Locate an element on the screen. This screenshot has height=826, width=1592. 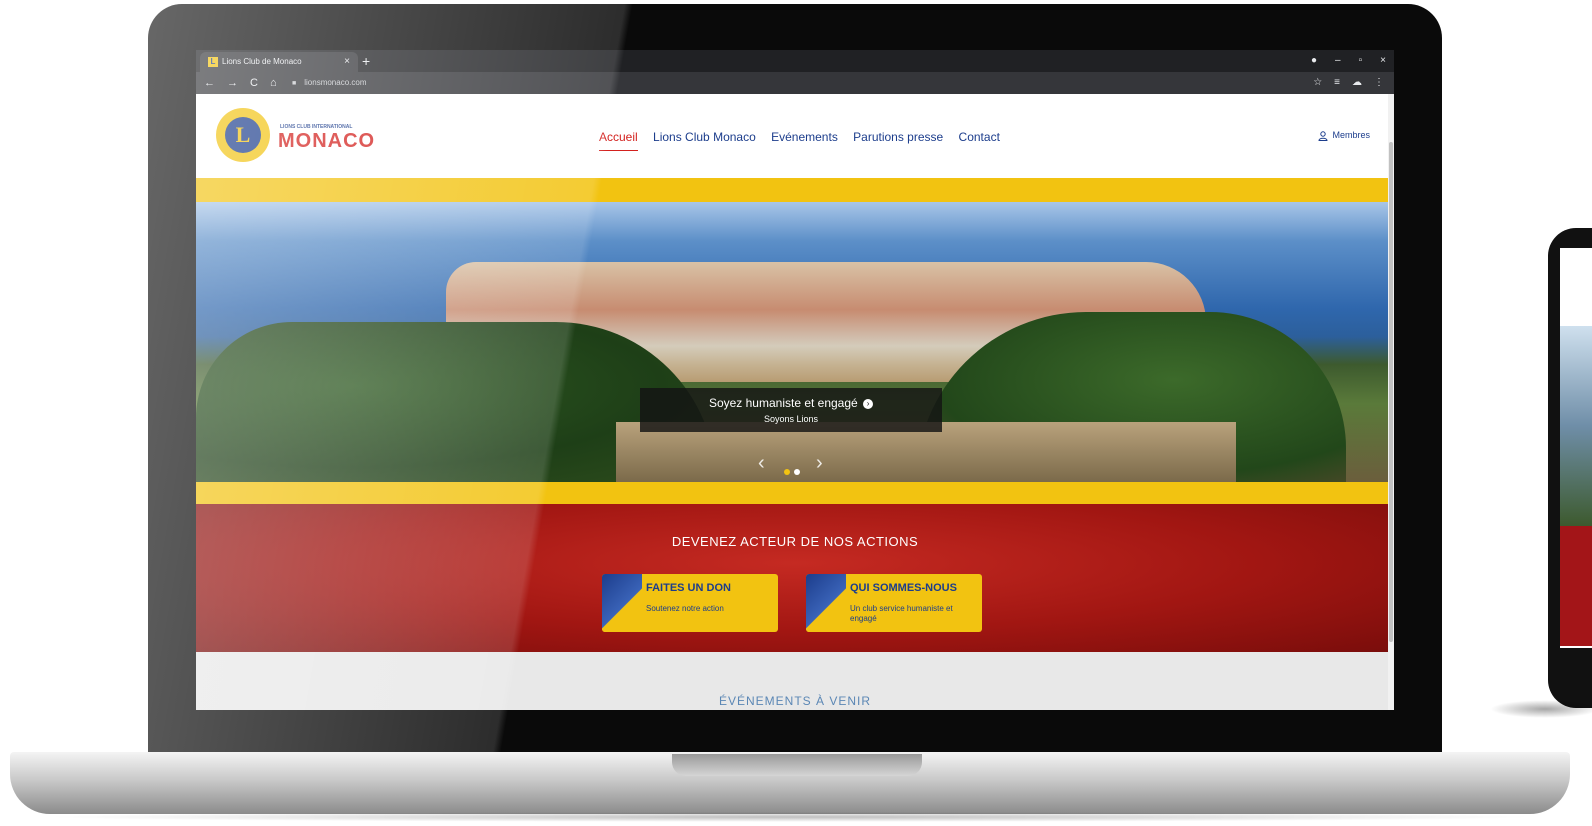
minimize-button: – is located at coordinates (1338, 60).